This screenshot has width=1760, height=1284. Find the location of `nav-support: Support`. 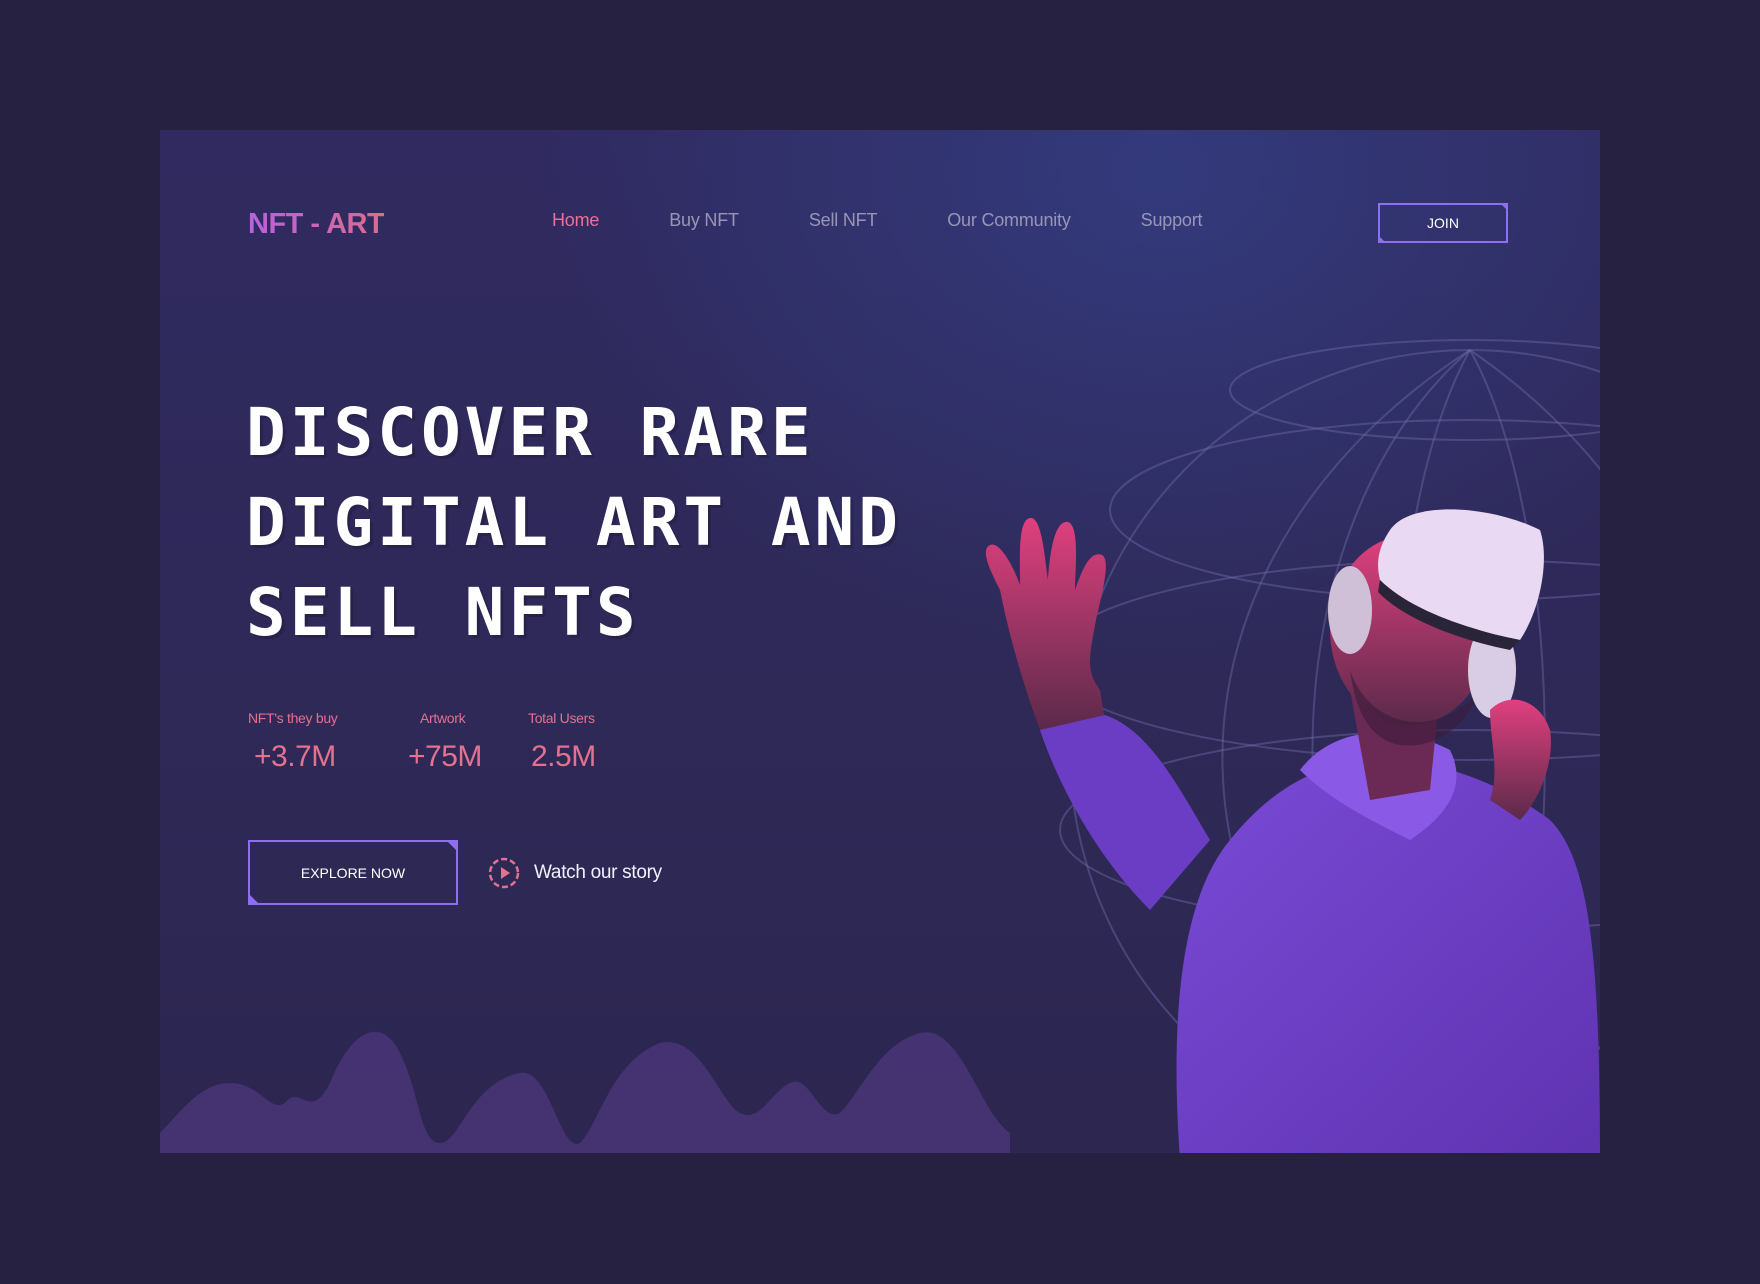

nav-support: Support is located at coordinates (1172, 220).